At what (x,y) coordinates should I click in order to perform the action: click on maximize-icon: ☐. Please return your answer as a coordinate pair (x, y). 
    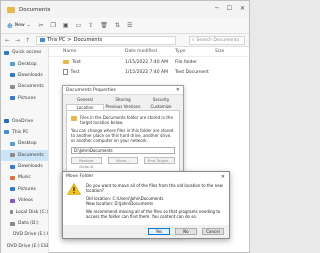
    Looking at the image, I should click on (229, 8).